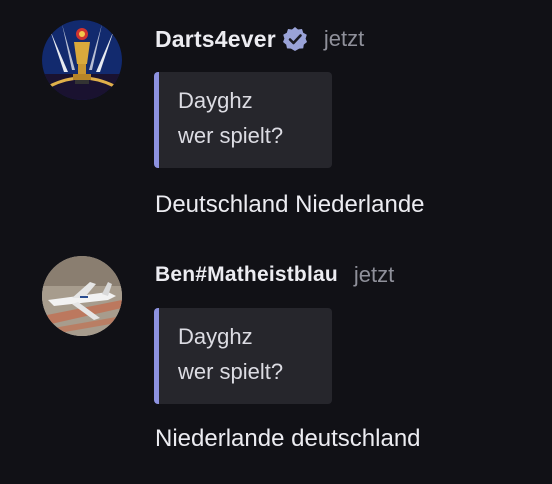 This screenshot has height=484, width=552. I want to click on message-header: Darts4ever jetzt, so click(259, 39).